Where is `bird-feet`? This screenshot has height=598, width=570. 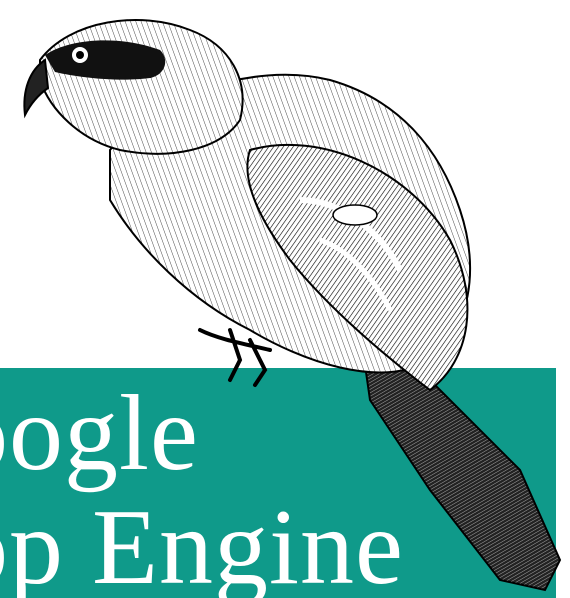 bird-feet is located at coordinates (235, 357).